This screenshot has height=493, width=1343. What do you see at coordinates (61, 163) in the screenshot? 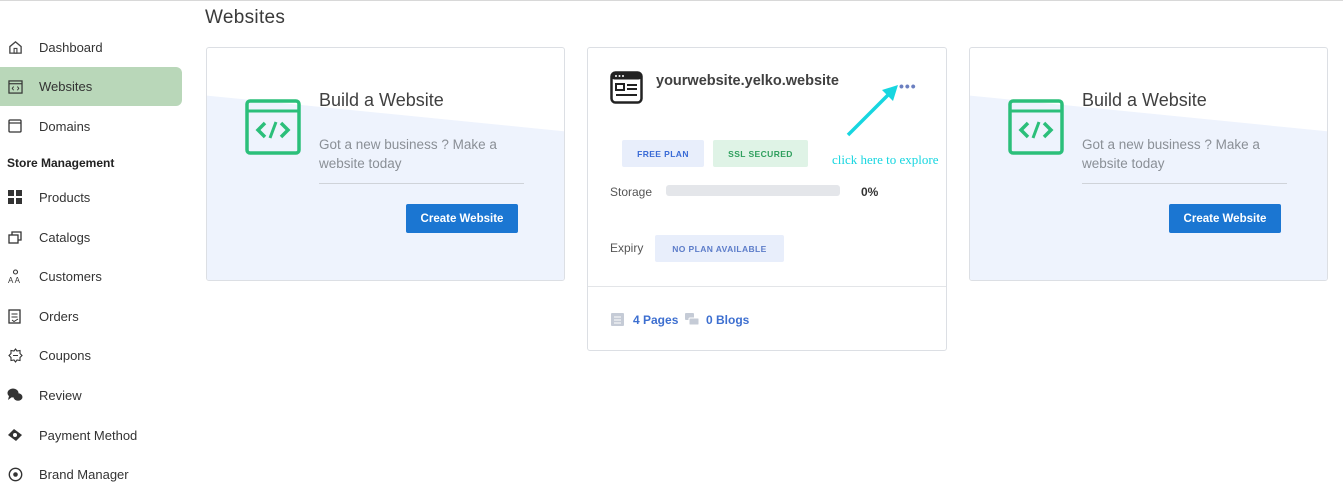
I see `section-title-store-management: Store Management` at bounding box center [61, 163].